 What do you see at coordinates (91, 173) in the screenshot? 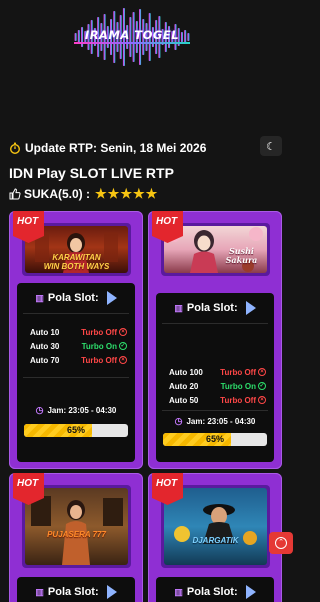
I see `page-title: IDN Play SLOT LIVE RTP` at bounding box center [91, 173].